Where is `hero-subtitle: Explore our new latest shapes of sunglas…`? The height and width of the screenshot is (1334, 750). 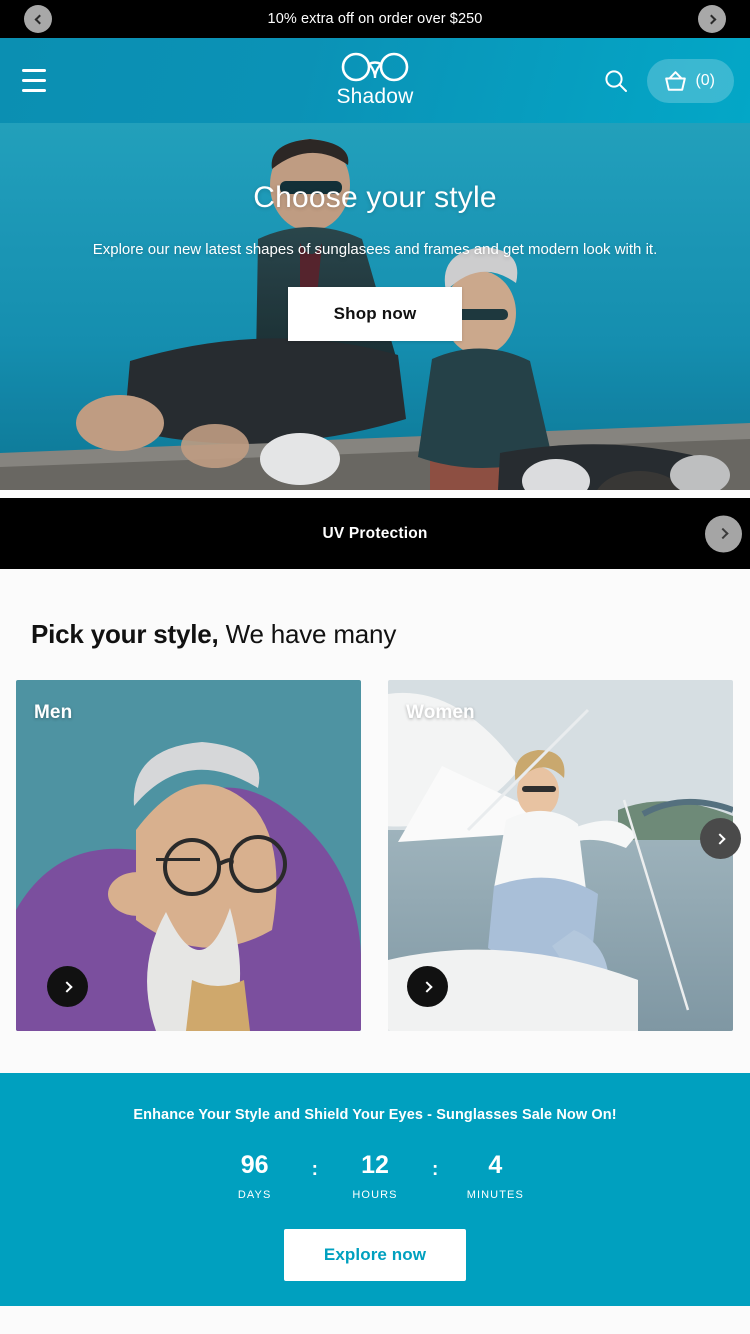
hero-subtitle: Explore our new latest shapes of sunglas… is located at coordinates (375, 249).